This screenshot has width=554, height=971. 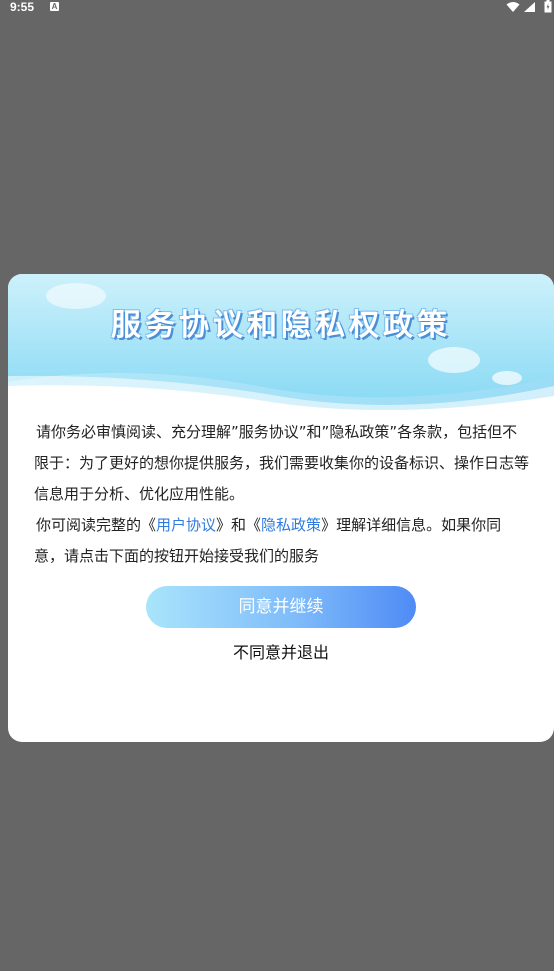 What do you see at coordinates (548, 6) in the screenshot?
I see `battery-icon` at bounding box center [548, 6].